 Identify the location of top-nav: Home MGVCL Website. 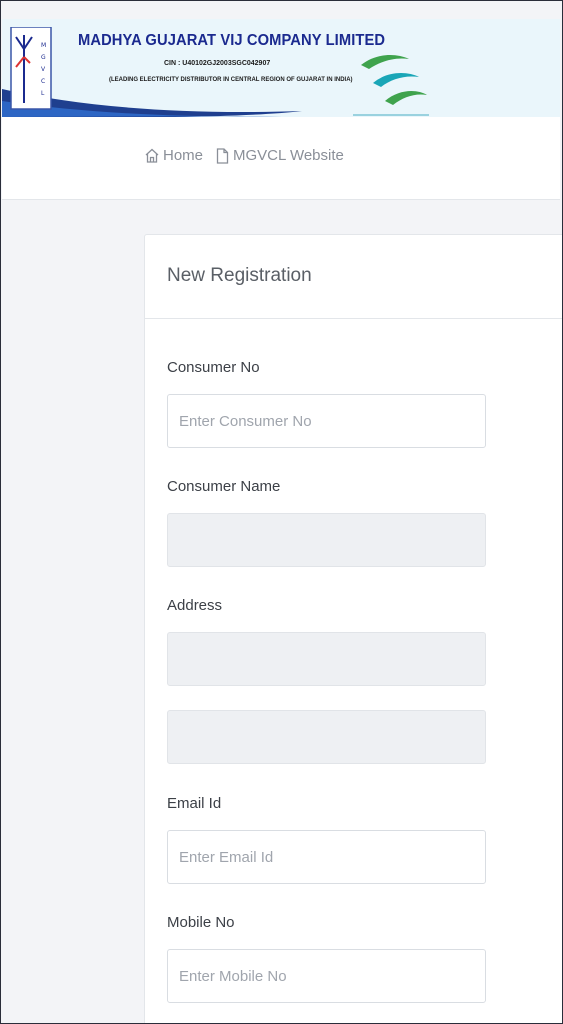
(281, 158).